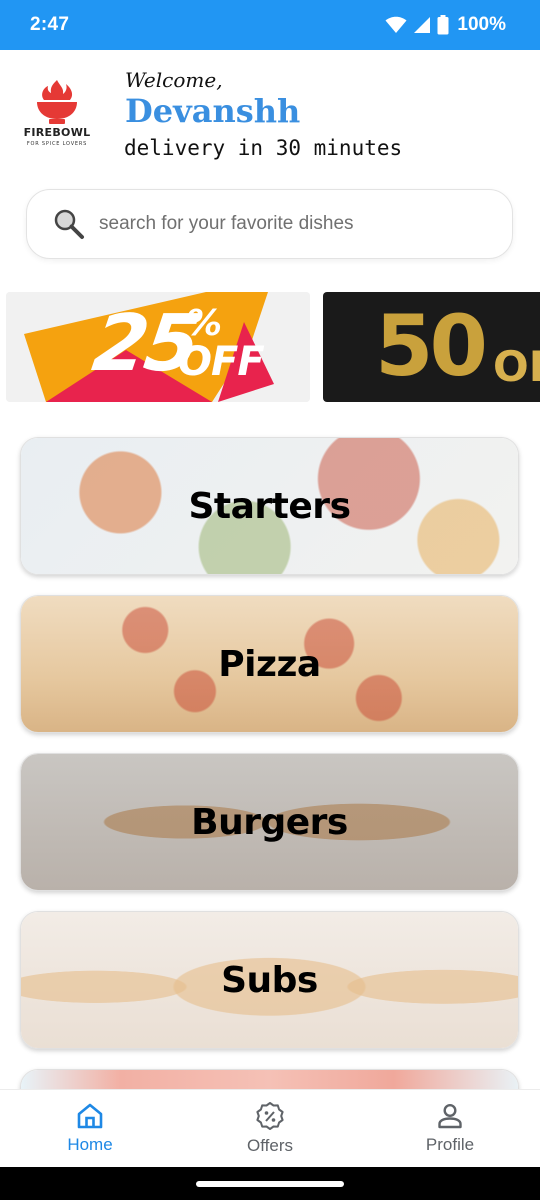 Image resolution: width=540 pixels, height=1200 pixels. What do you see at coordinates (516, 366) in the screenshot?
I see `banner-off-label: OF` at bounding box center [516, 366].